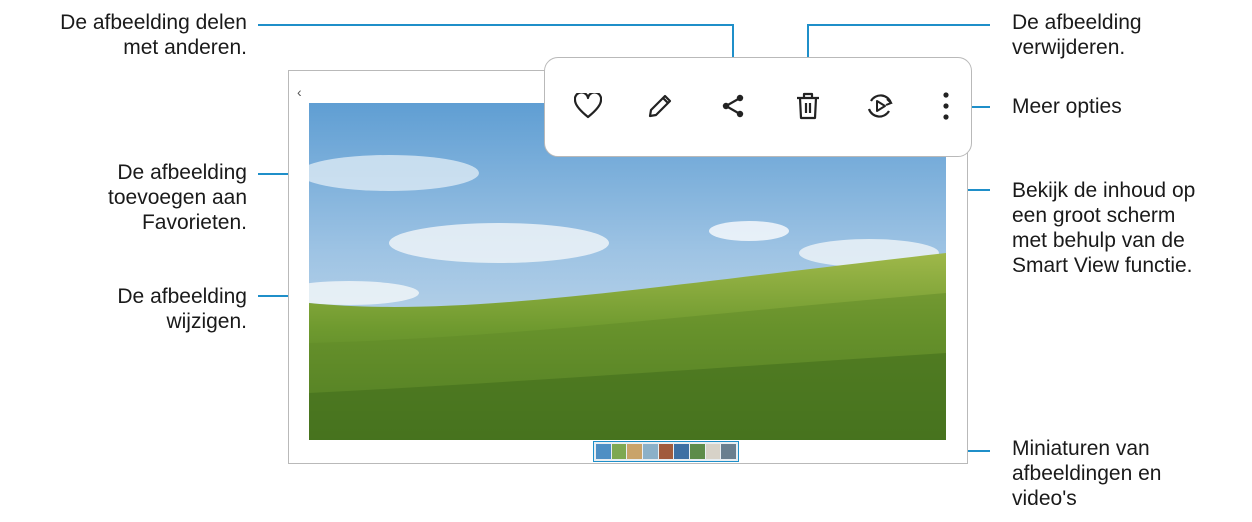 The width and height of the screenshot is (1252, 522). I want to click on thumbnail-strip, so click(666, 451).